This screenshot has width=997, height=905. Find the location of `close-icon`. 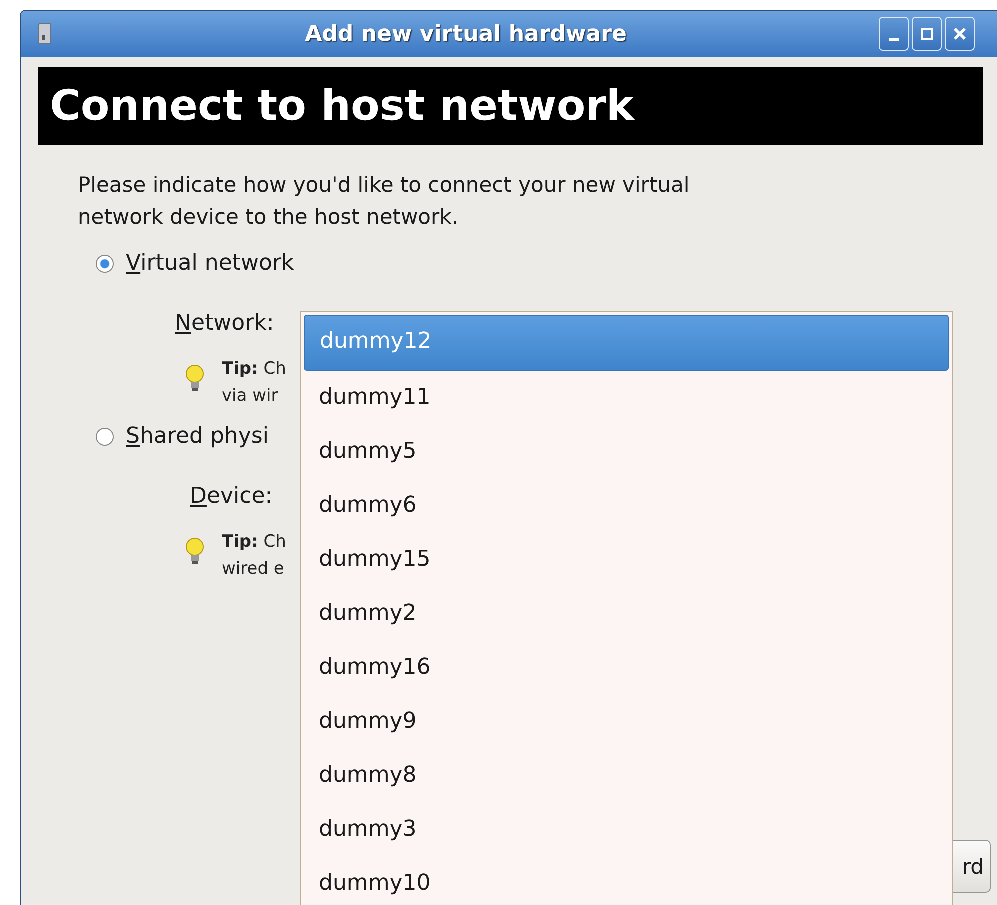

close-icon is located at coordinates (960, 34).